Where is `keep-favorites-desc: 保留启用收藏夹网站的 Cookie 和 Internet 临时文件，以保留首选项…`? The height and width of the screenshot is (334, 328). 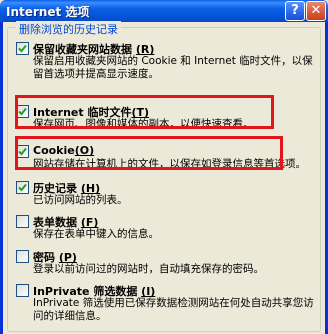 keep-favorites-desc: 保留启用收藏夹网站的 Cookie 和 Internet 临时文件，以保留首选项… is located at coordinates (173, 67).